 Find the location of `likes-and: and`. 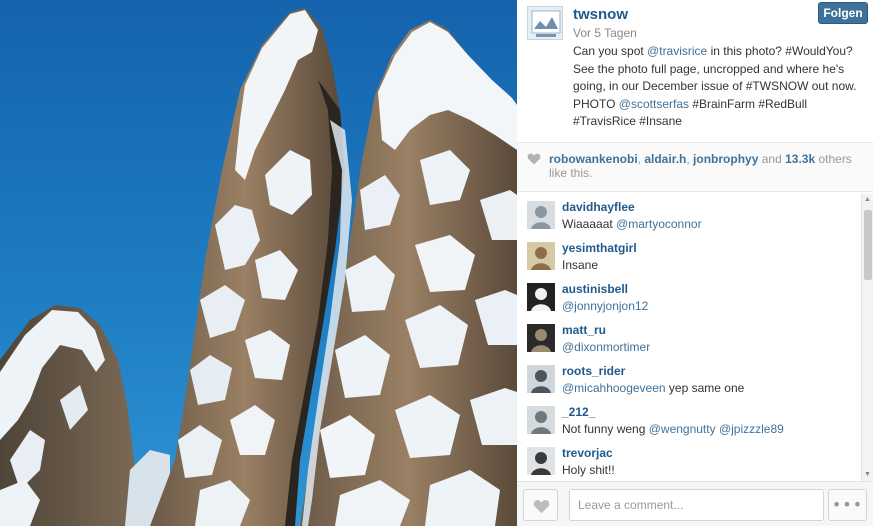

likes-and: and is located at coordinates (772, 159).